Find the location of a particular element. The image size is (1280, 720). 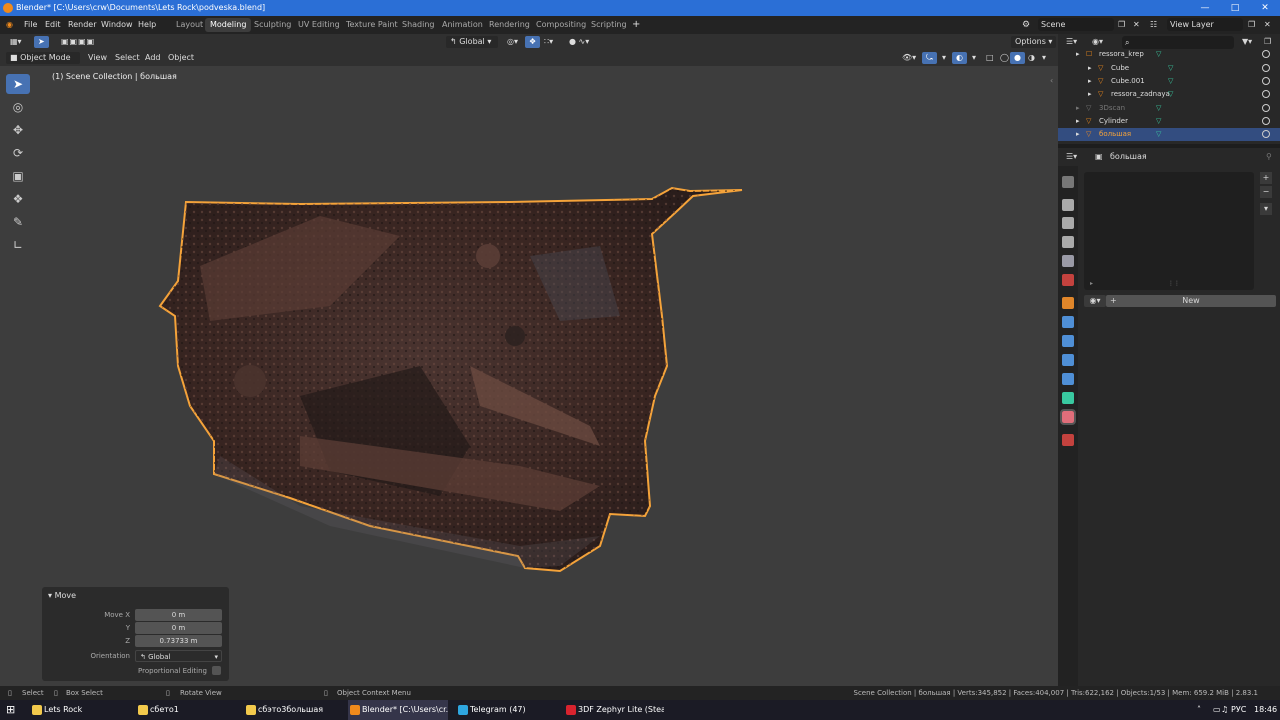

material-browse-icon: ◉▾ is located at coordinates (1095, 301).